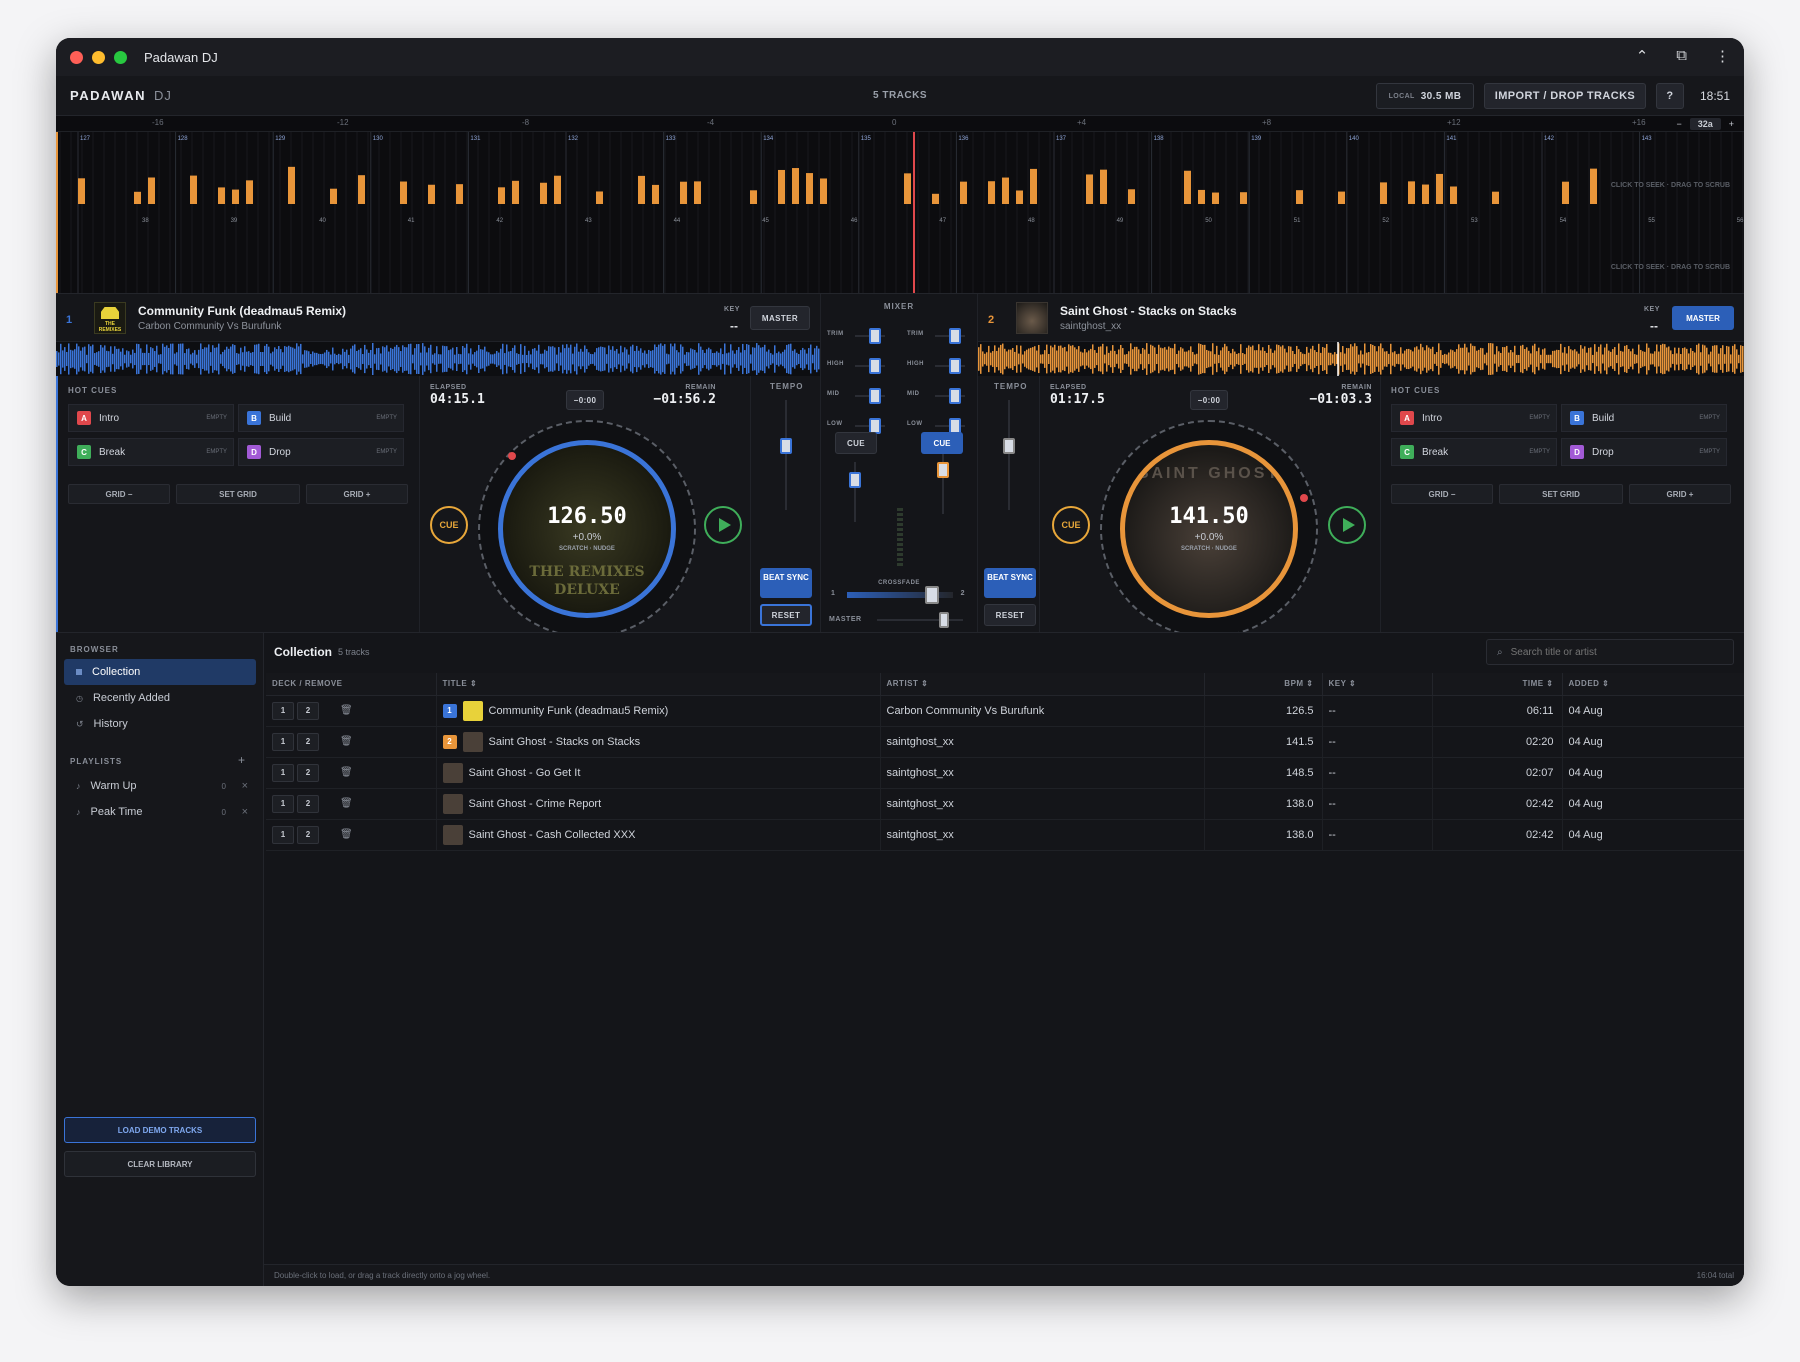  What do you see at coordinates (151, 418) in the screenshot?
I see `deck-1-hot-cue-a: A Intro EMPTY` at bounding box center [151, 418].